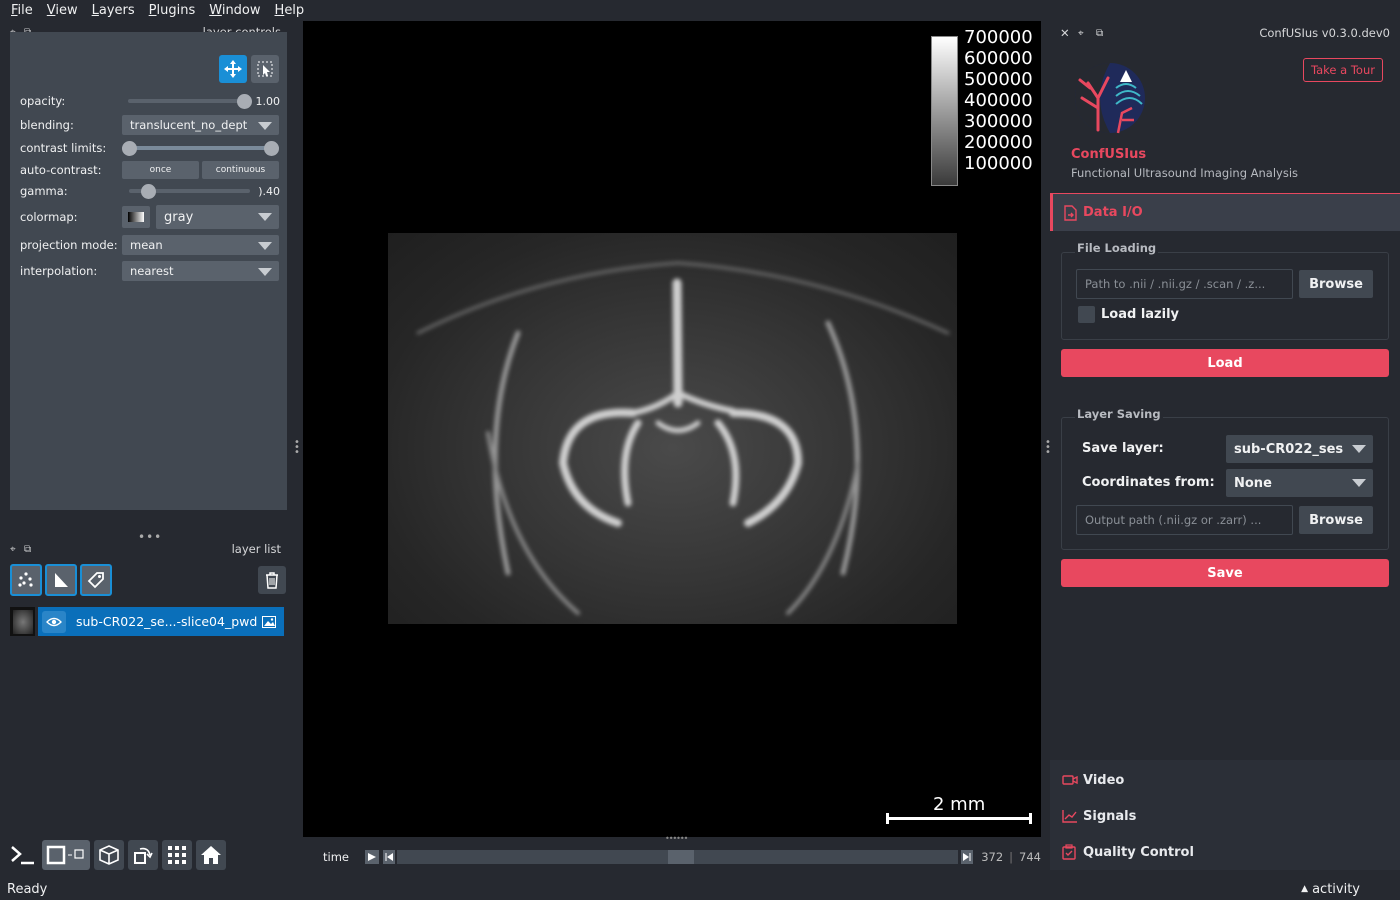 The width and height of the screenshot is (1400, 900). I want to click on play-icon, so click(371, 857).